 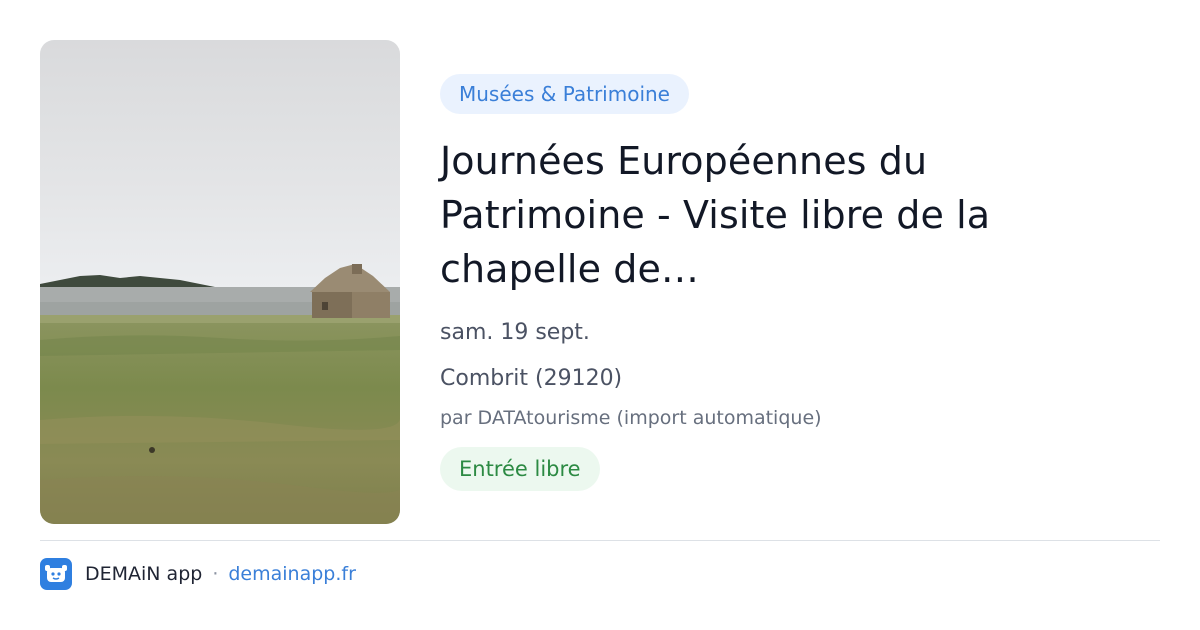 What do you see at coordinates (564, 94) in the screenshot?
I see `category-badge: Musées & Patrimoine` at bounding box center [564, 94].